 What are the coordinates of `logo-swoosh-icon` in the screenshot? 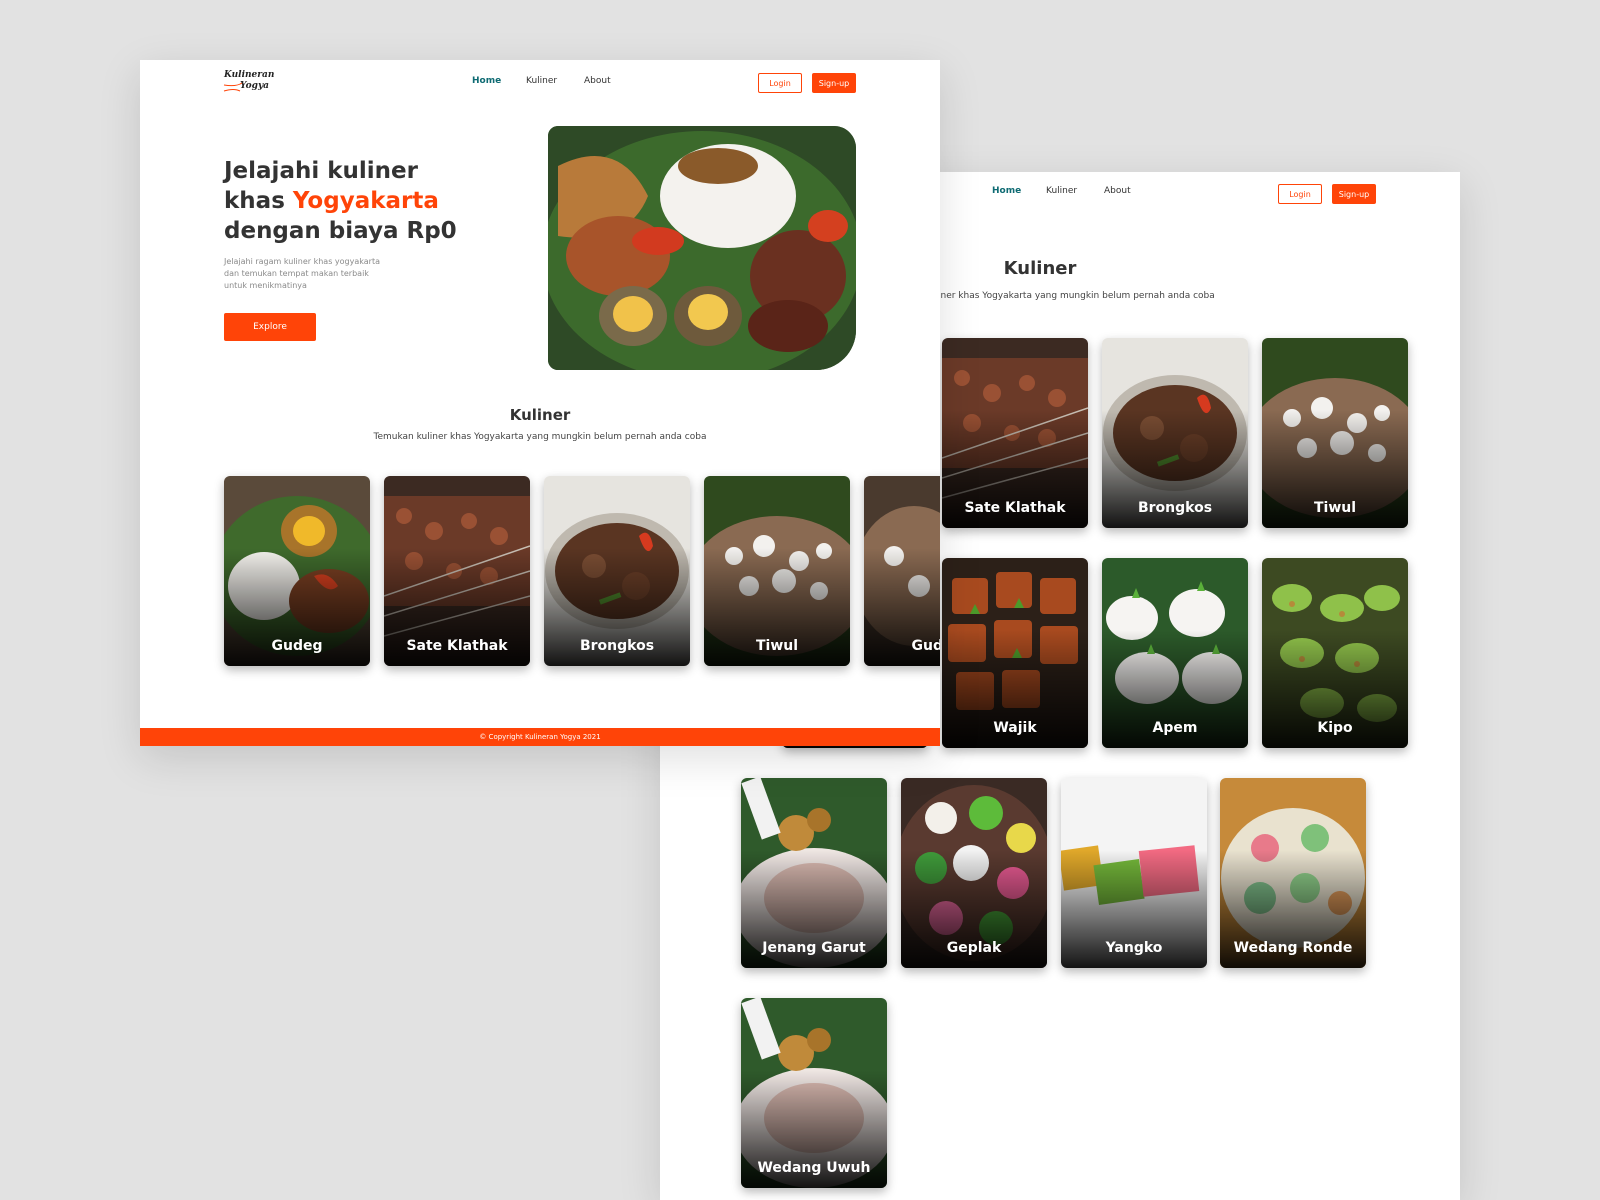 It's located at (233, 87).